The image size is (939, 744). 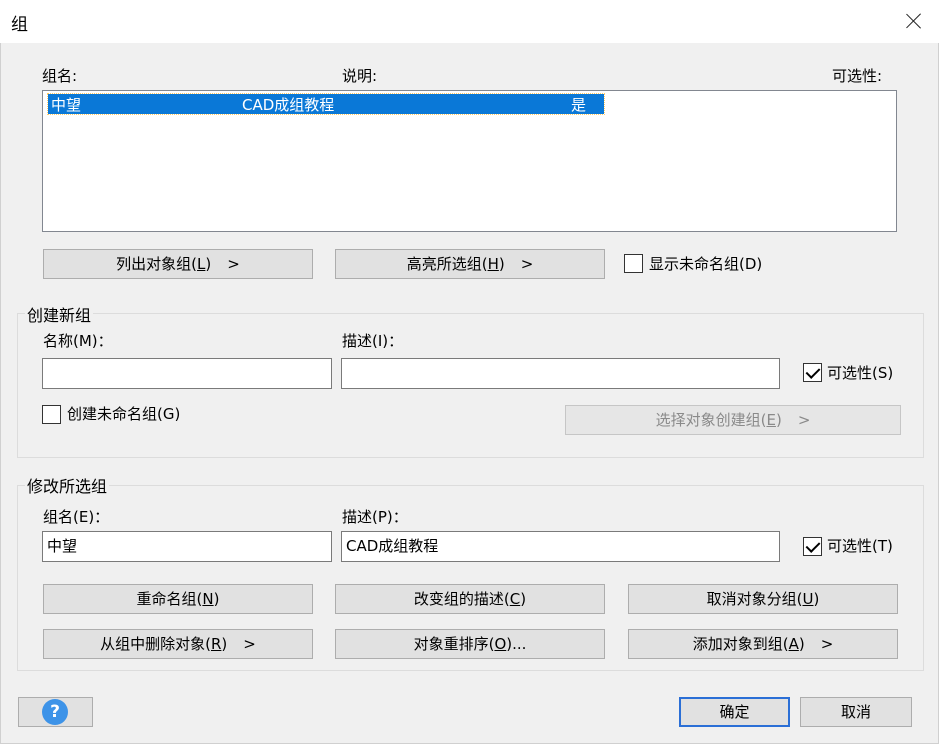 I want to click on ok-button: 确定, so click(x=734, y=712).